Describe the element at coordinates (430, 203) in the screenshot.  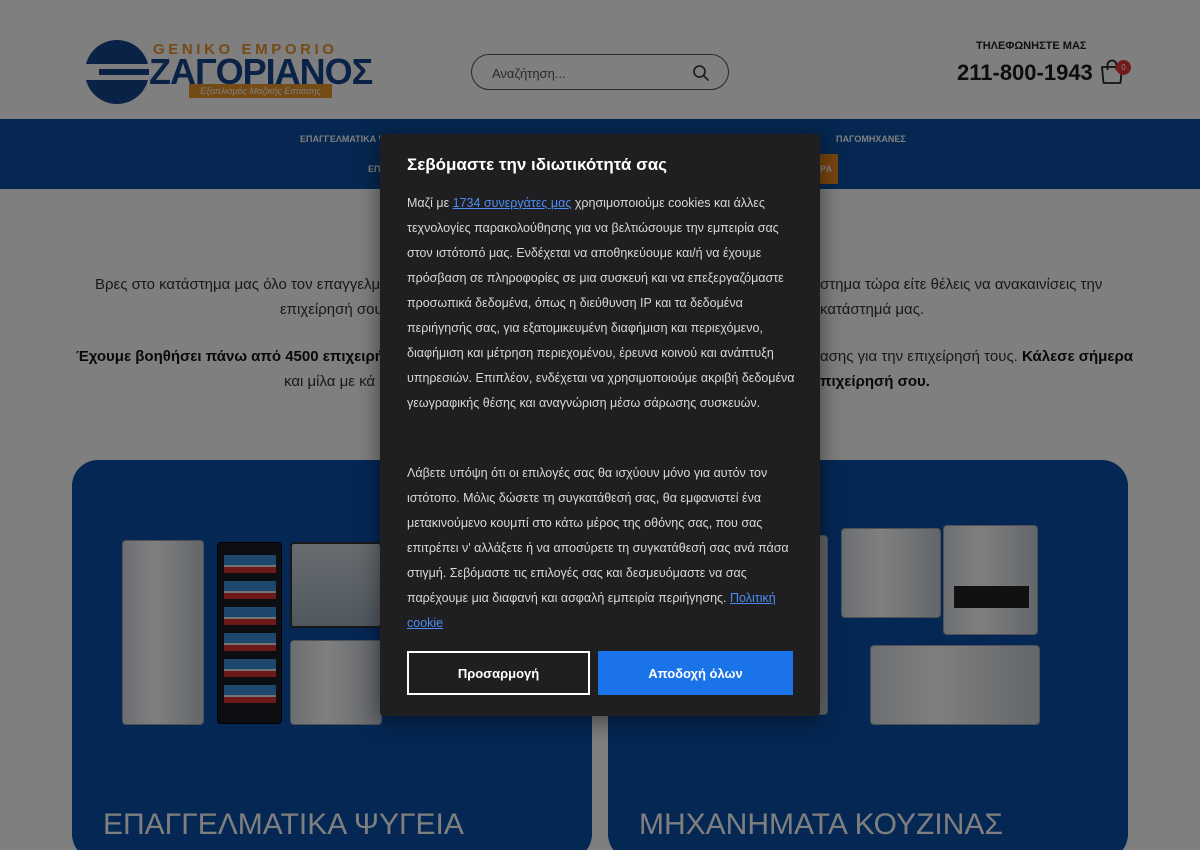
I see `cookie-text-prefix: Μαζί με` at that location.